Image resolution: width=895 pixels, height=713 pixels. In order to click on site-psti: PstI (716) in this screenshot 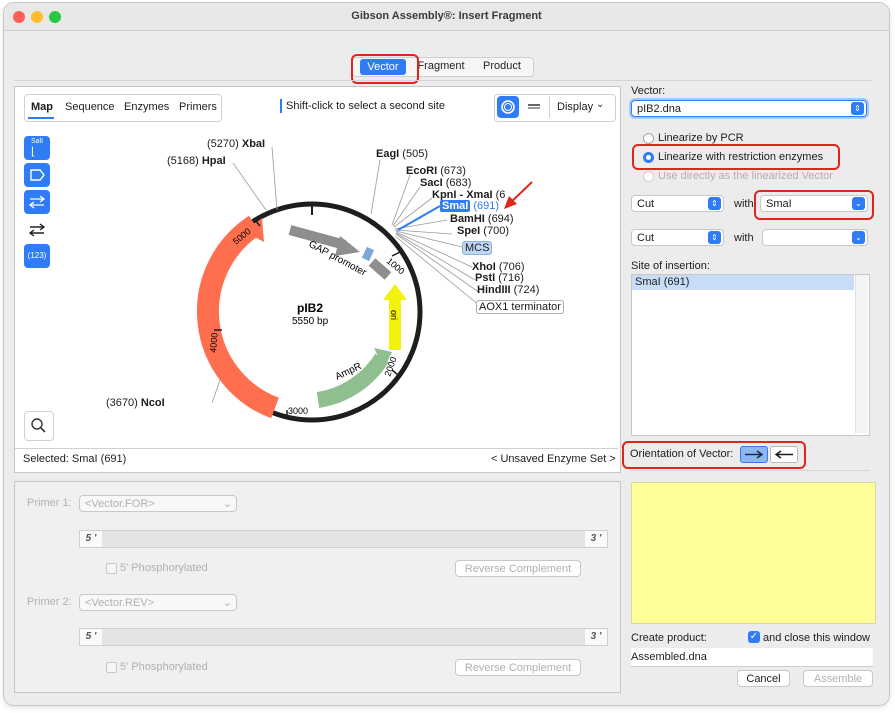, I will do `click(499, 278)`.